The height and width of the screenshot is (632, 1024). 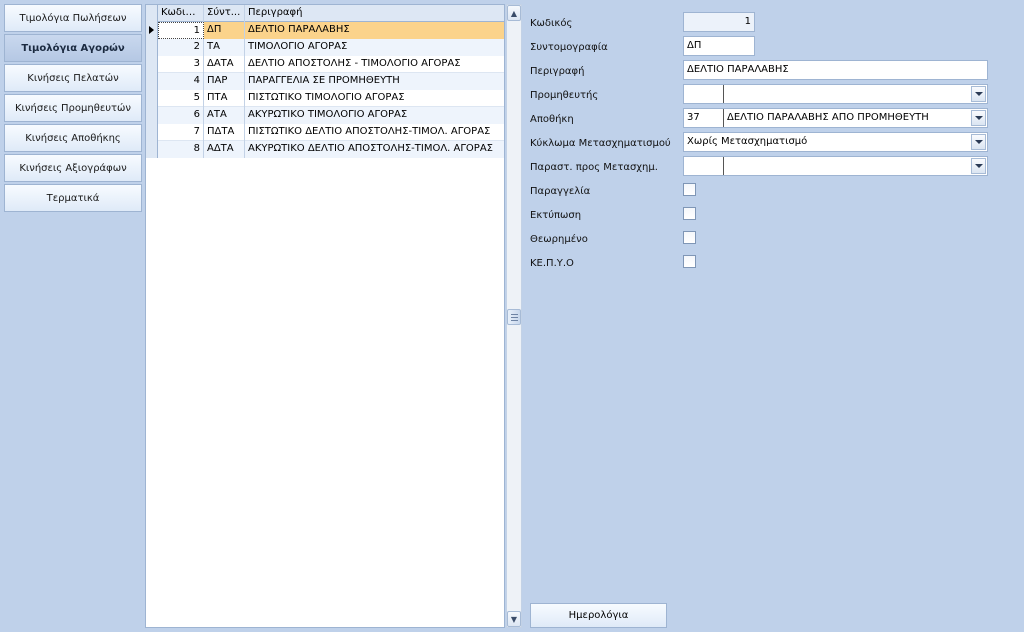 I want to click on abbreviation-label: Συντομογραφία, so click(x=569, y=47).